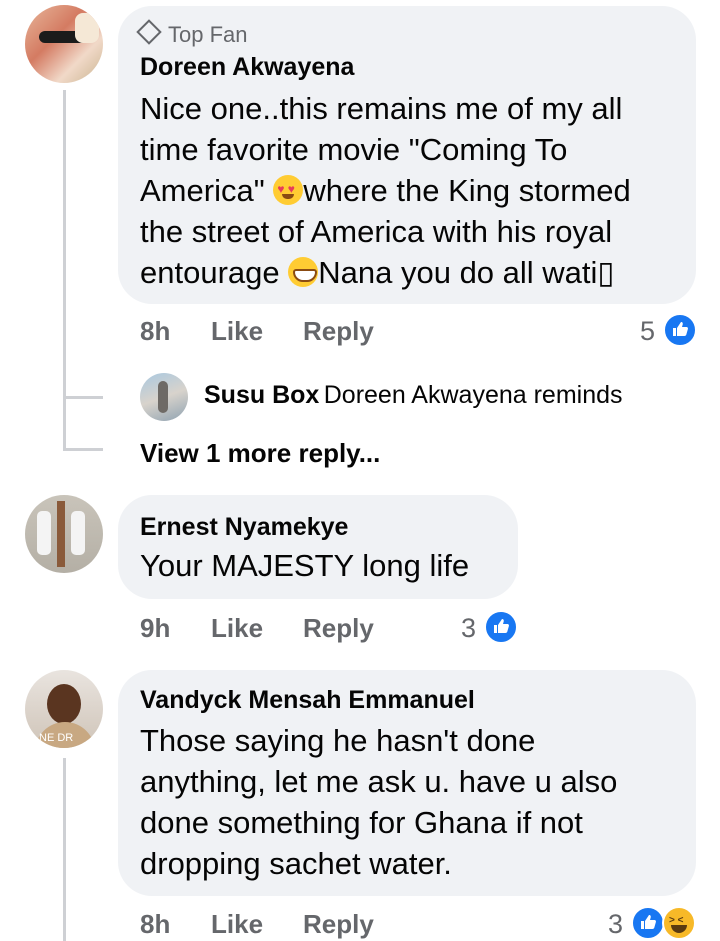 Image resolution: width=720 pixels, height=941 pixels. I want to click on comment-line: done something for Ghana if not, so click(361, 822).